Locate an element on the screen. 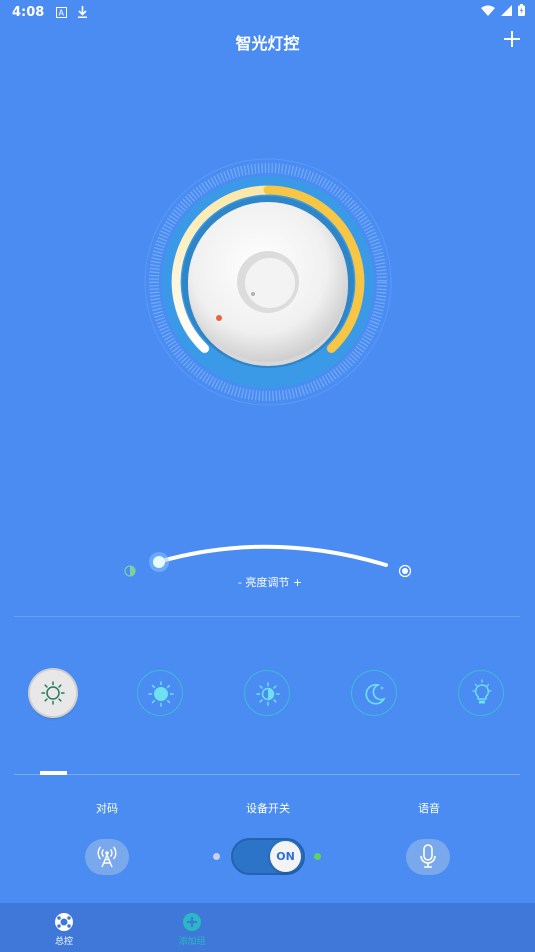 The width and height of the screenshot is (535, 952). page-title: 智光灯控 is located at coordinates (267, 43).